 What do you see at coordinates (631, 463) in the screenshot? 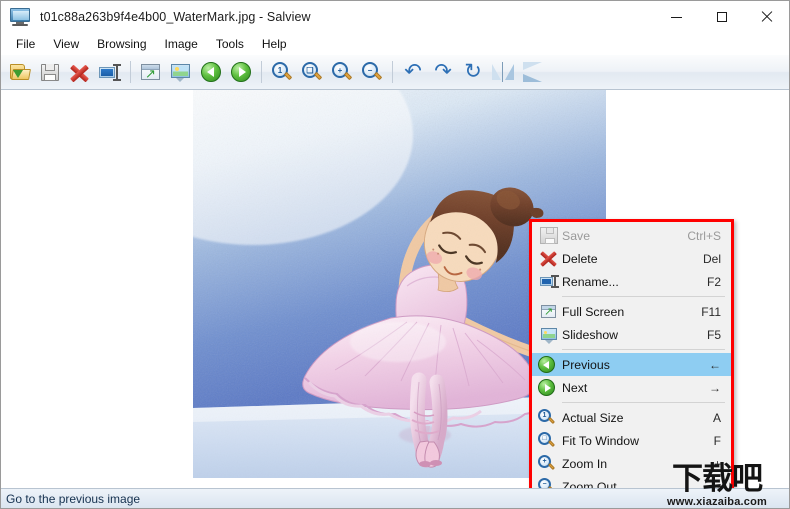
I see `menu-item-zoom-in: + Zoom In +` at bounding box center [631, 463].